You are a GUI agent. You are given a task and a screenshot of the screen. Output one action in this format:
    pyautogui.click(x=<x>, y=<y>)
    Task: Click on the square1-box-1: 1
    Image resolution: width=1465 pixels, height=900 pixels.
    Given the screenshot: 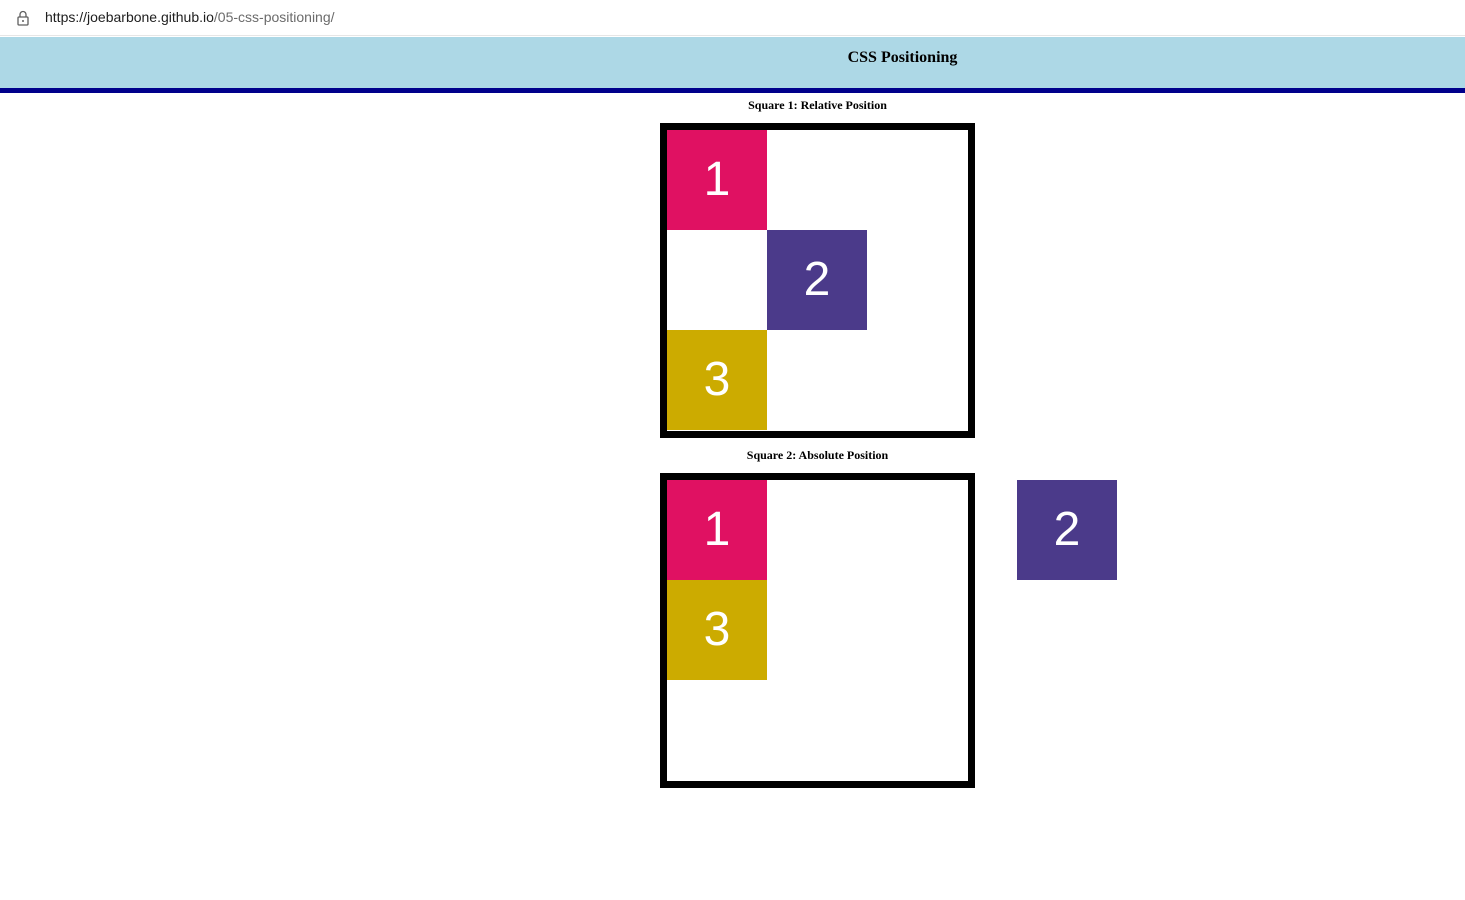 What is the action you would take?
    pyautogui.click(x=717, y=180)
    